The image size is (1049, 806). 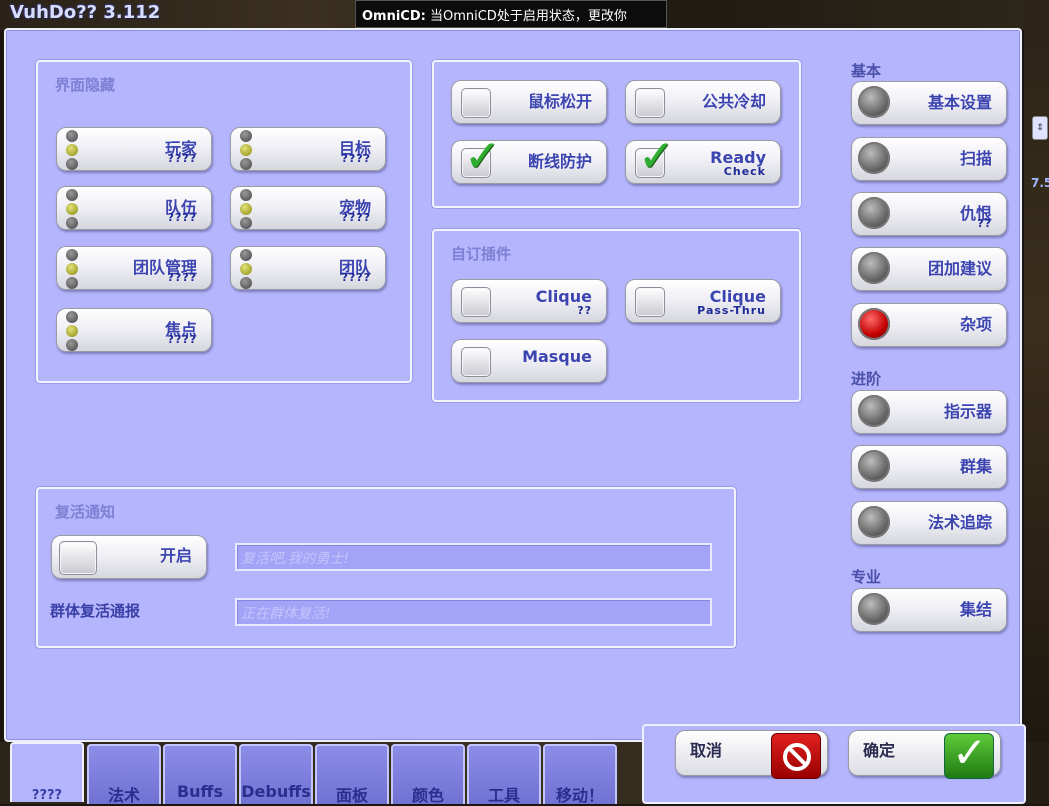 I want to click on disconnect-protect-checkbox: ✓ 断线防护, so click(x=529, y=159).